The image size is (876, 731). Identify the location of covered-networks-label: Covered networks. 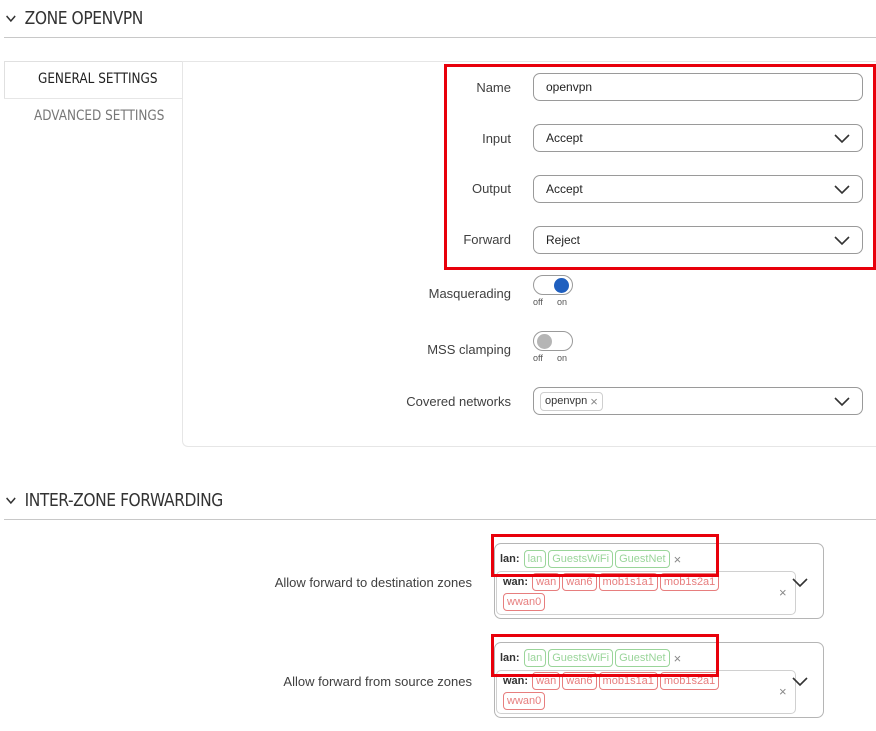
(458, 401).